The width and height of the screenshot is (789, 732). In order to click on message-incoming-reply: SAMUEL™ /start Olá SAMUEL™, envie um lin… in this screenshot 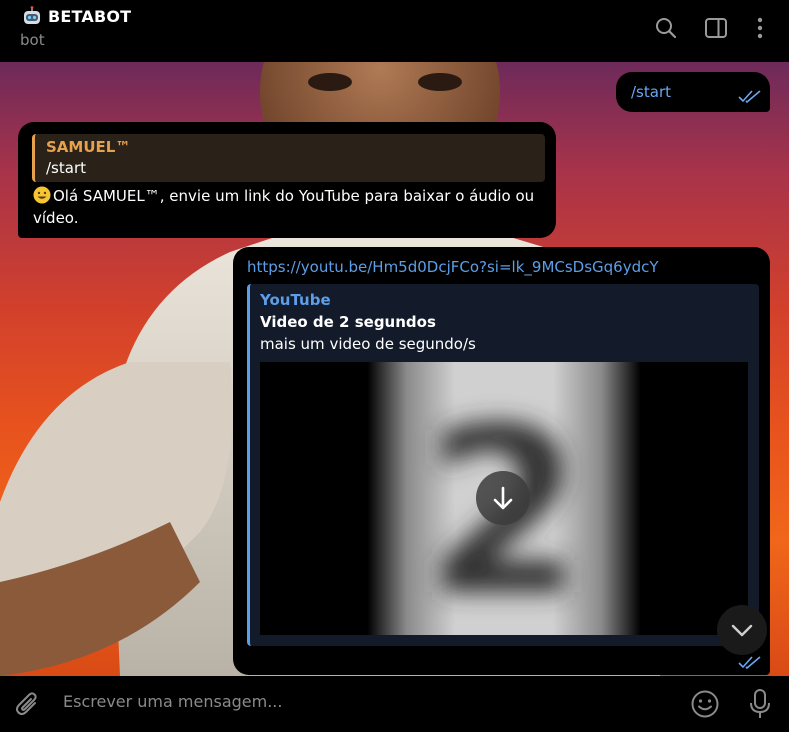, I will do `click(287, 180)`.